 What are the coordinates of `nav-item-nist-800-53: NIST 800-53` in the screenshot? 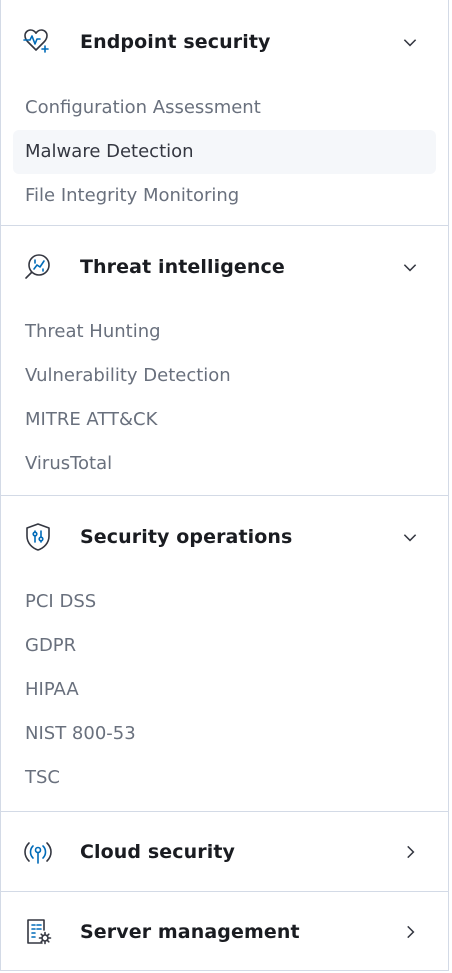 It's located at (224, 734).